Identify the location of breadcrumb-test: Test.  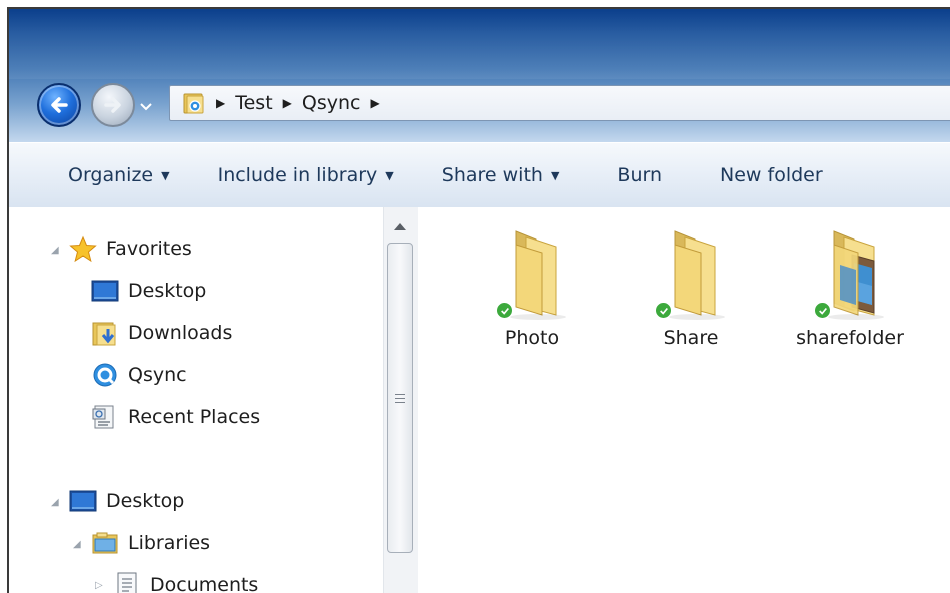
(253, 103).